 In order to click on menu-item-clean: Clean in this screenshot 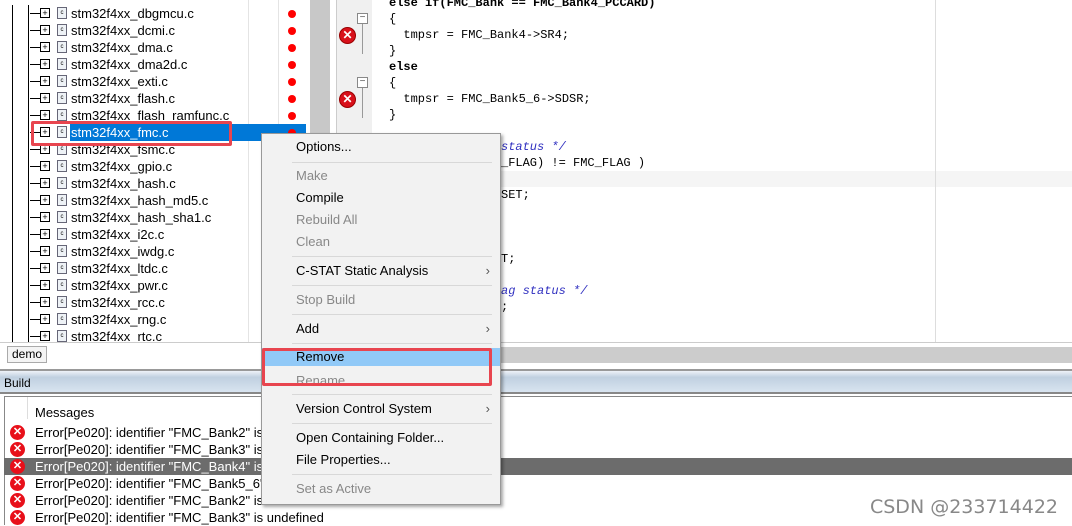, I will do `click(381, 242)`.